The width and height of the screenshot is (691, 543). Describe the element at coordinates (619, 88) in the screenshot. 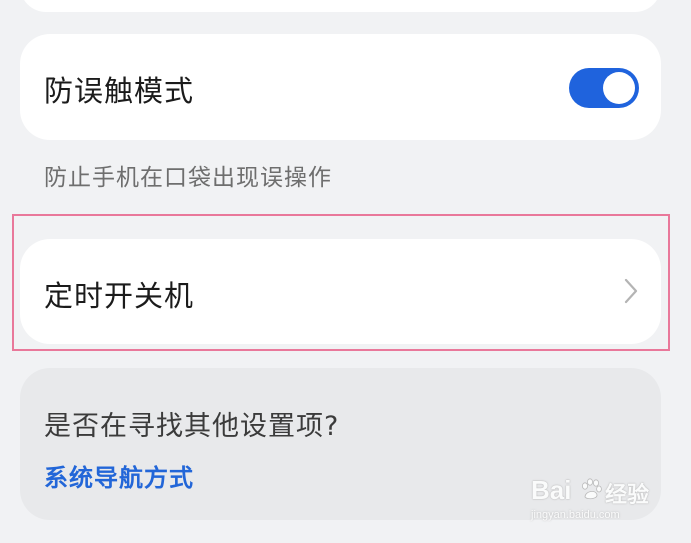

I see `toggle-knob` at that location.